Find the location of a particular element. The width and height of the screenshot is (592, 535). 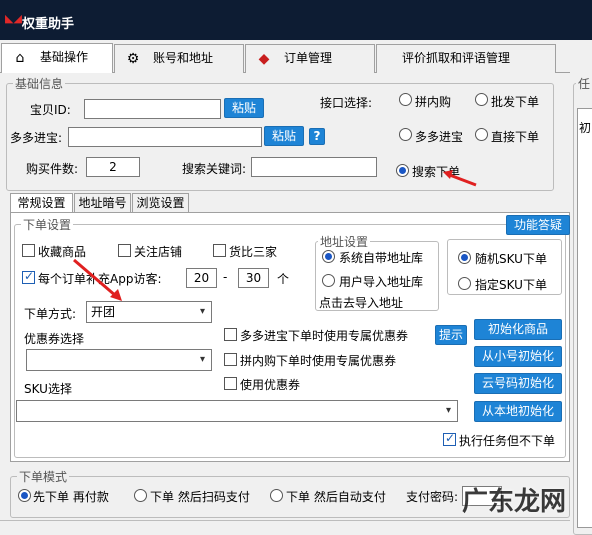

log-panel: 初 is located at coordinates (584, 318).